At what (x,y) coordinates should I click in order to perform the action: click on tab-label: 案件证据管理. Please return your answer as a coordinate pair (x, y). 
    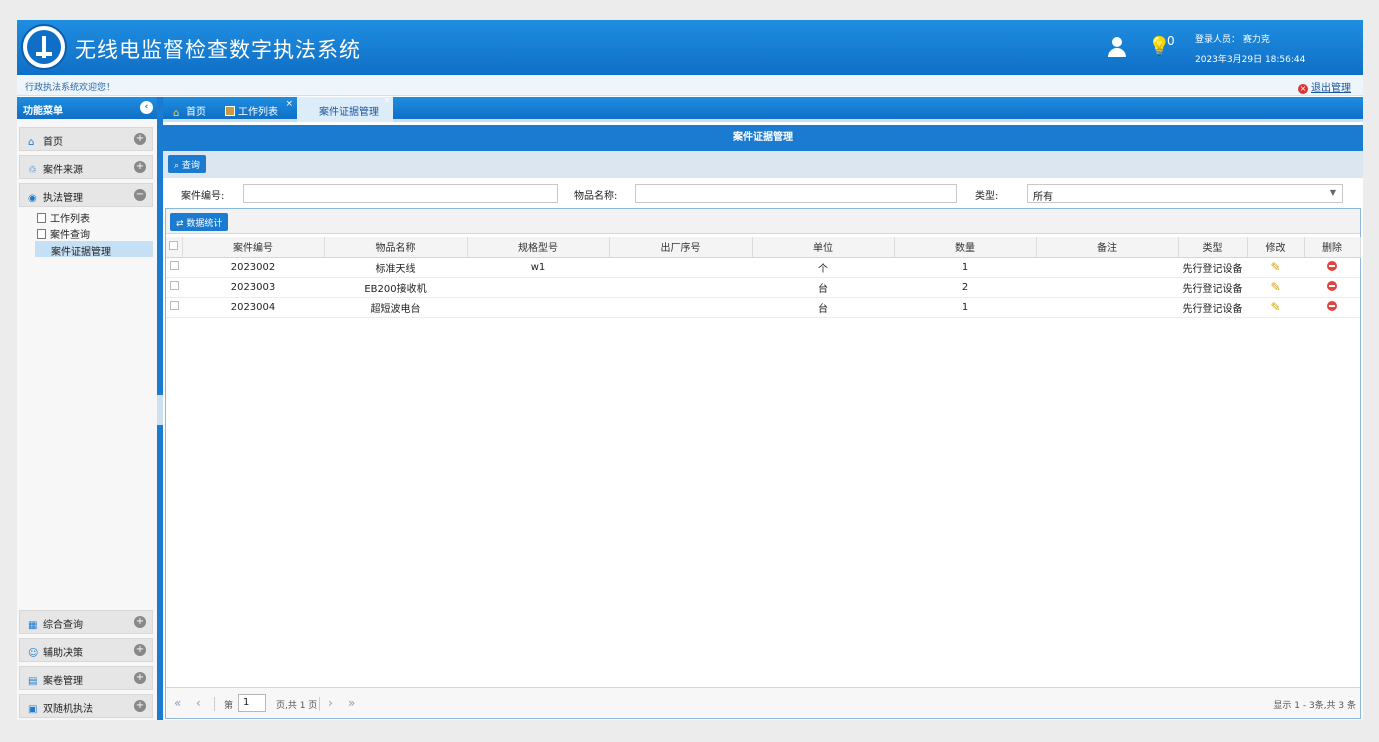
    Looking at the image, I should click on (349, 112).